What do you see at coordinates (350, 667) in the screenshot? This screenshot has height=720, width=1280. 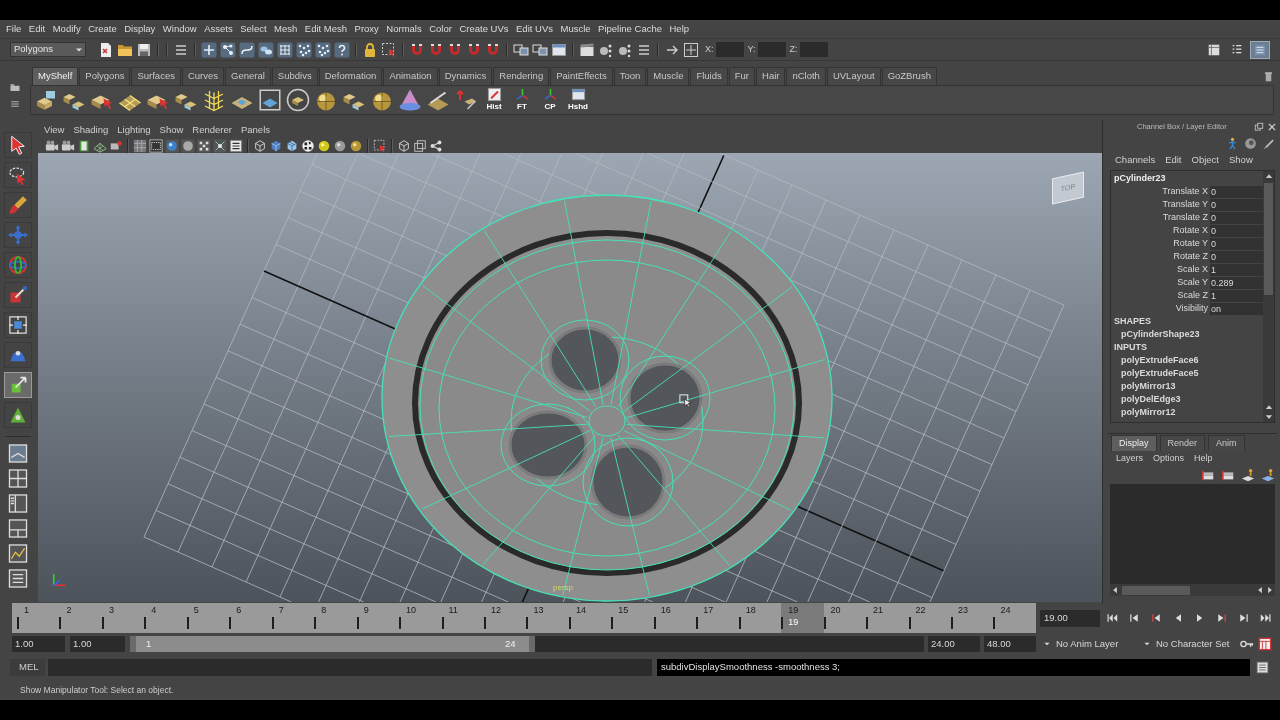 I see `command-input` at bounding box center [350, 667].